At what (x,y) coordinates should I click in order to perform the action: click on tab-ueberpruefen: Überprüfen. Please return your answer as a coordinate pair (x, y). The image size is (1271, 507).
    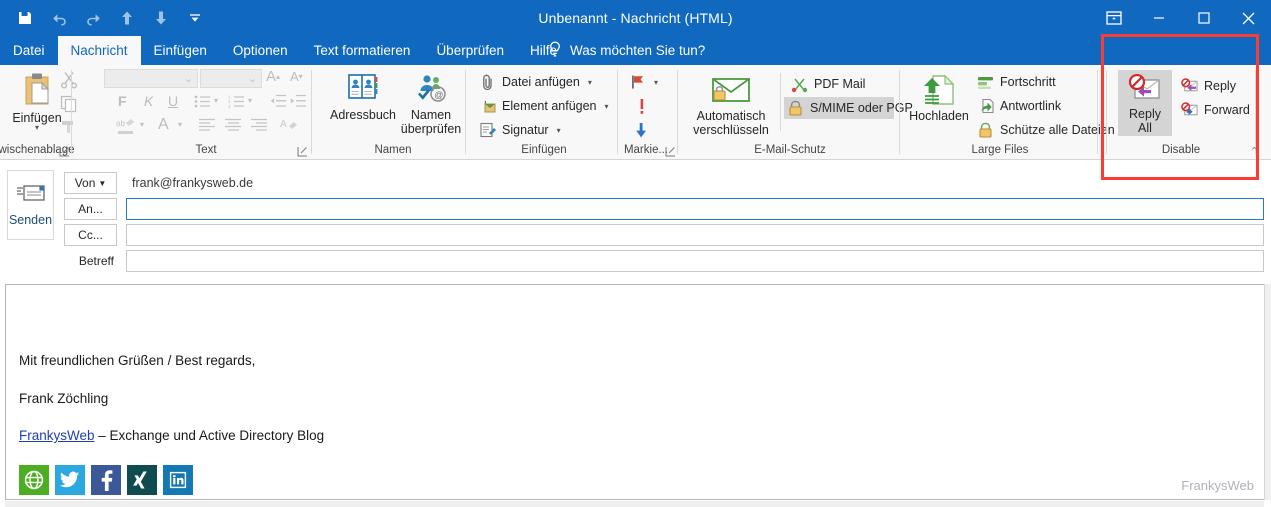
    Looking at the image, I should click on (470, 50).